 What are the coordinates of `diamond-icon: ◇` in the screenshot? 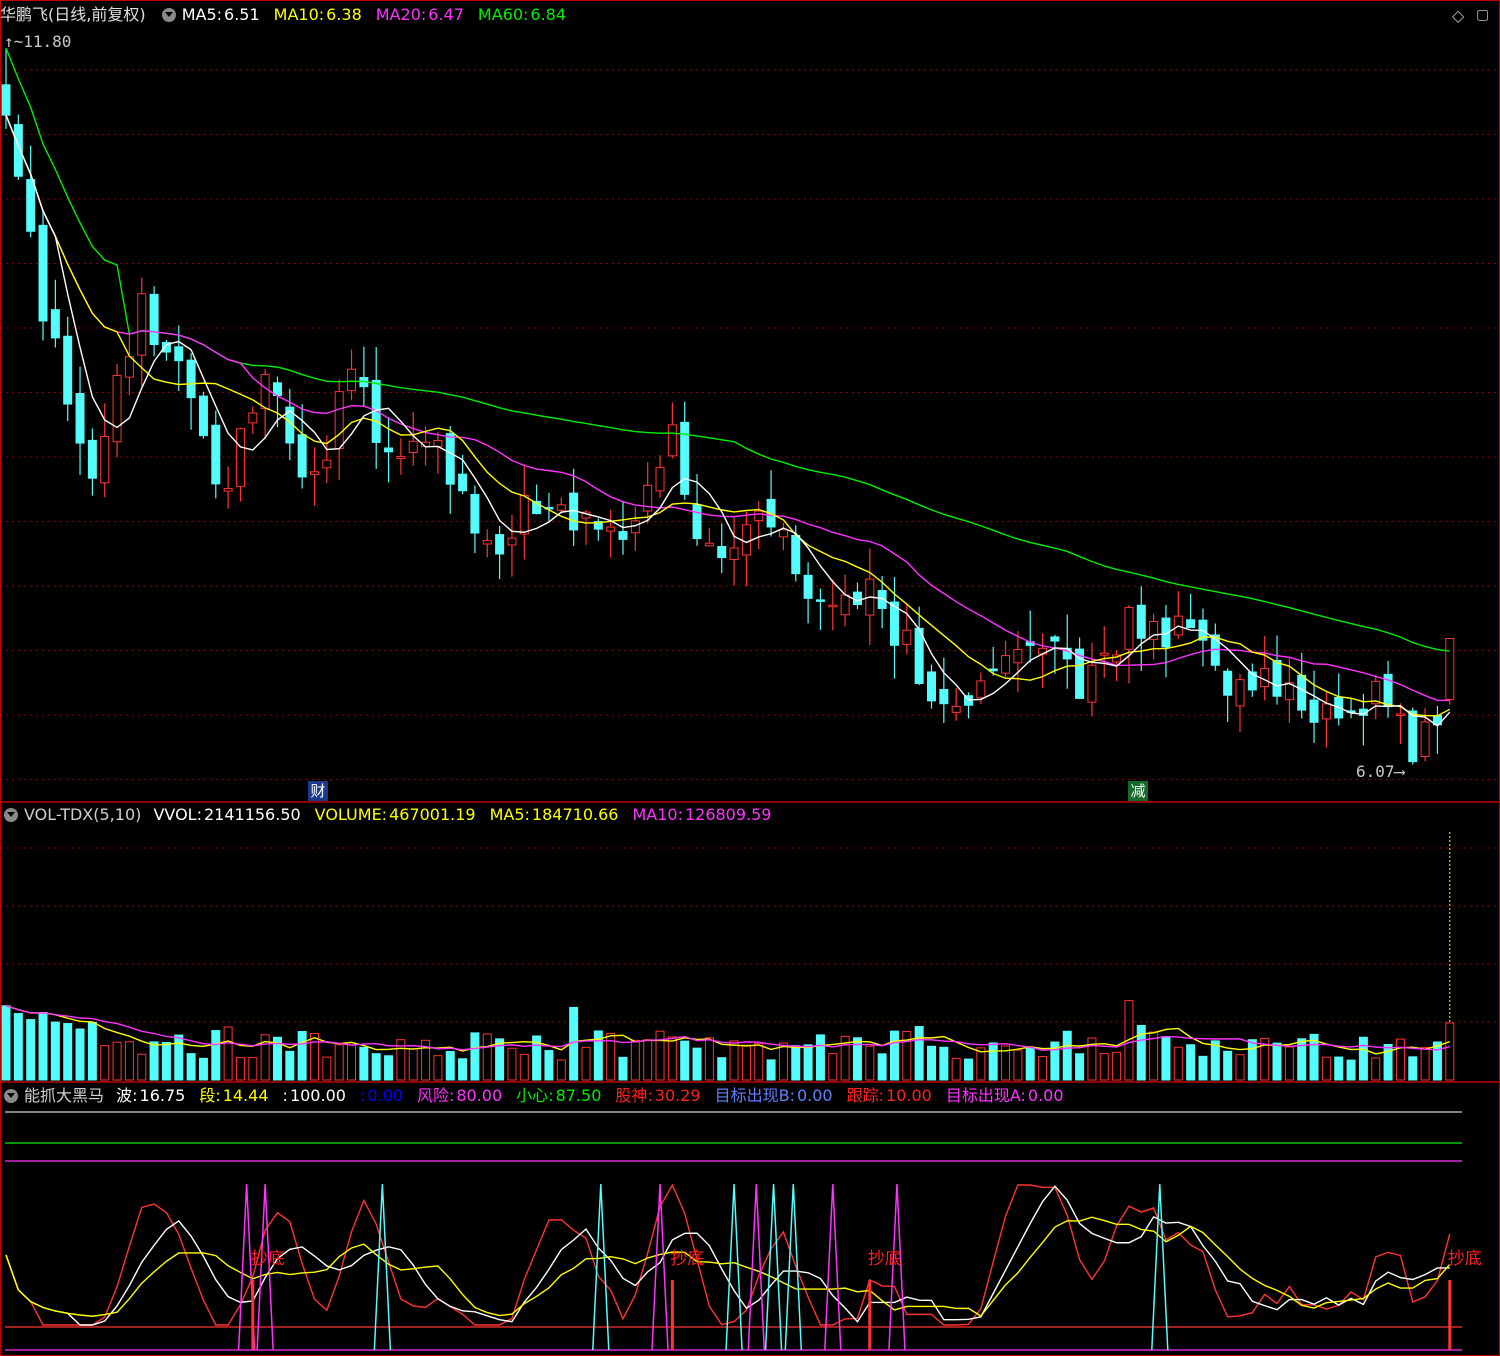 It's located at (1458, 15).